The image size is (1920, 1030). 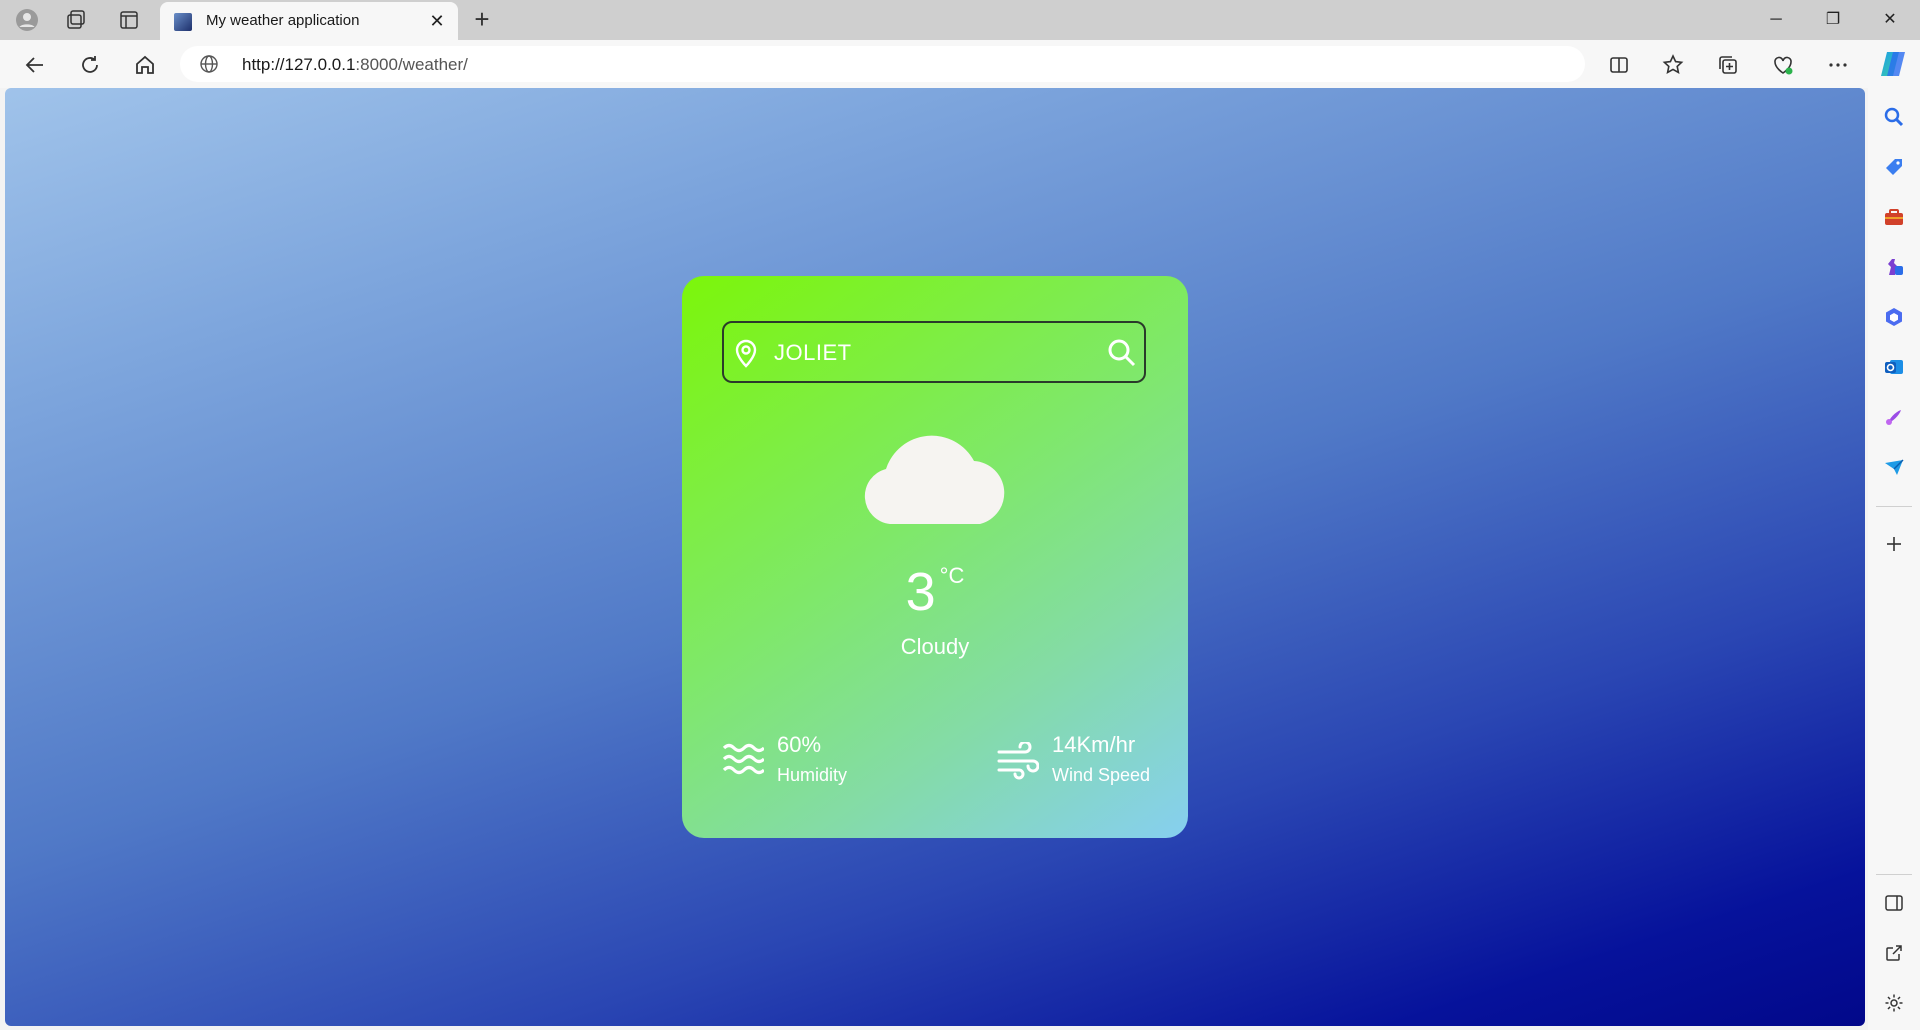 What do you see at coordinates (90, 65) in the screenshot?
I see `refresh-button` at bounding box center [90, 65].